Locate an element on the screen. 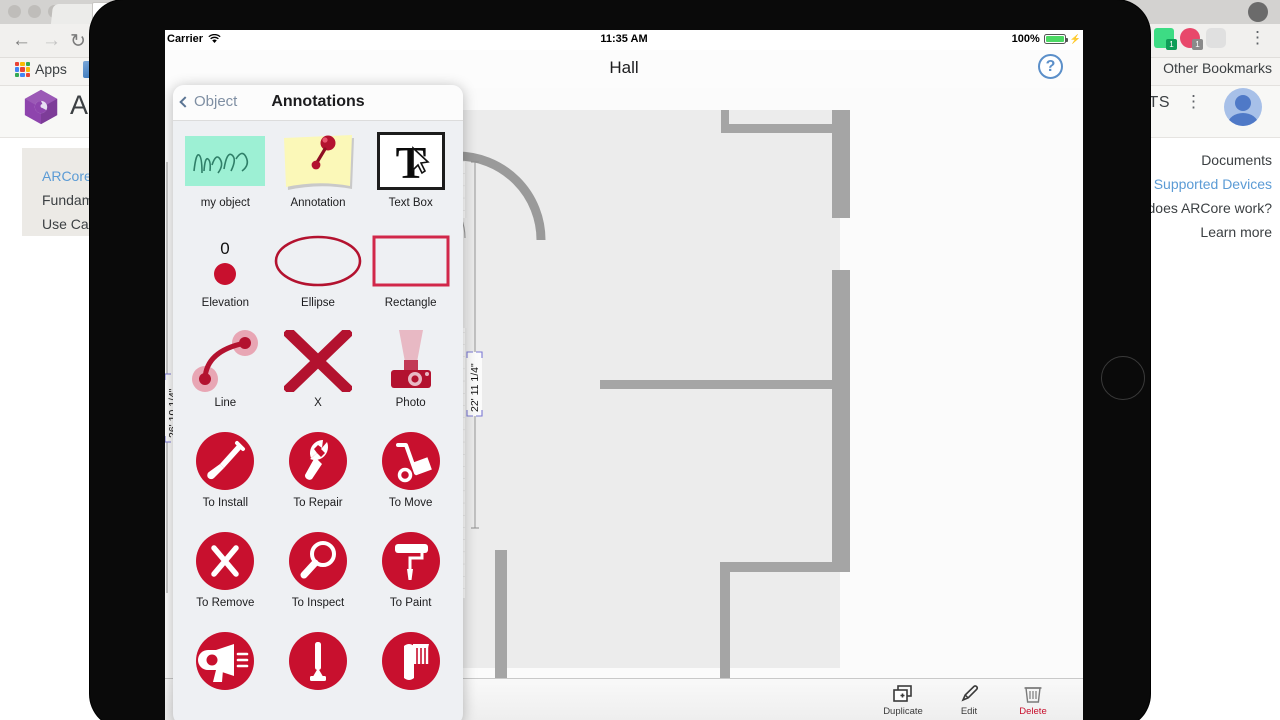 Image resolution: width=1280 pixels, height=720 pixels. annotation-label-ellipse: Ellipse is located at coordinates (318, 303).